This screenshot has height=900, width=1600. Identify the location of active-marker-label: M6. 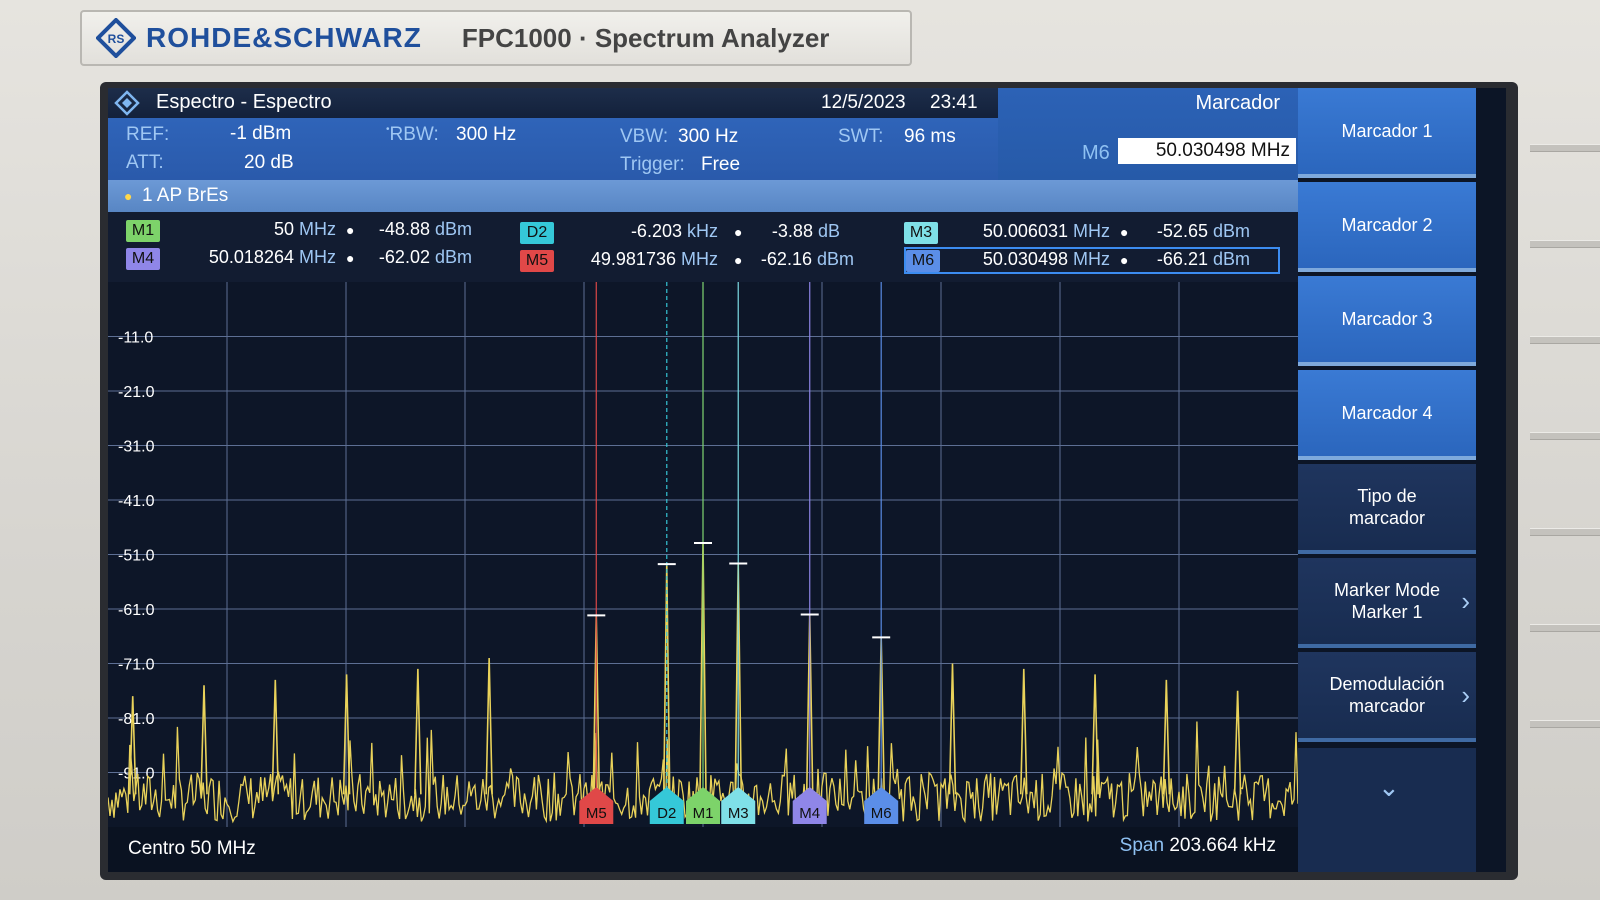
(1096, 153).